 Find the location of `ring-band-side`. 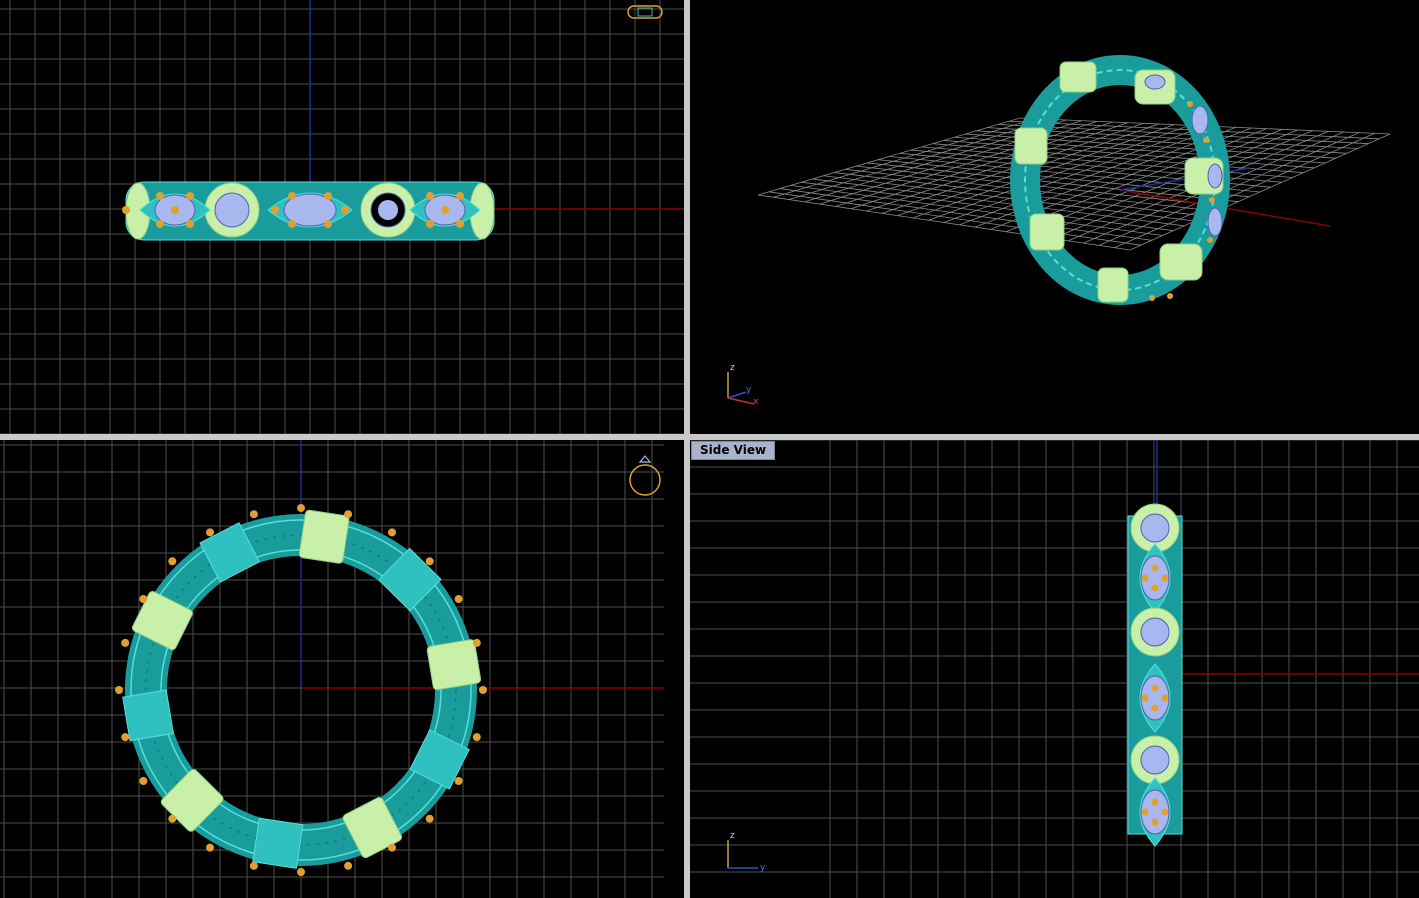

ring-band-side is located at coordinates (1155, 675).